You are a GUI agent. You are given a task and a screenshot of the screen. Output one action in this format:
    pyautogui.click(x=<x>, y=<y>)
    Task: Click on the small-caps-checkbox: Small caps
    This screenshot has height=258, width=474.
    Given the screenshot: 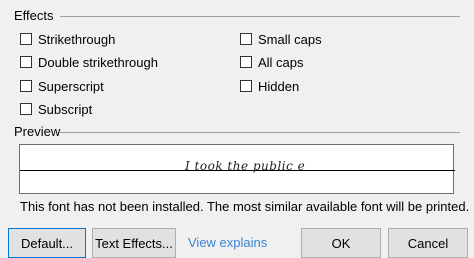 What is the action you would take?
    pyautogui.click(x=281, y=39)
    